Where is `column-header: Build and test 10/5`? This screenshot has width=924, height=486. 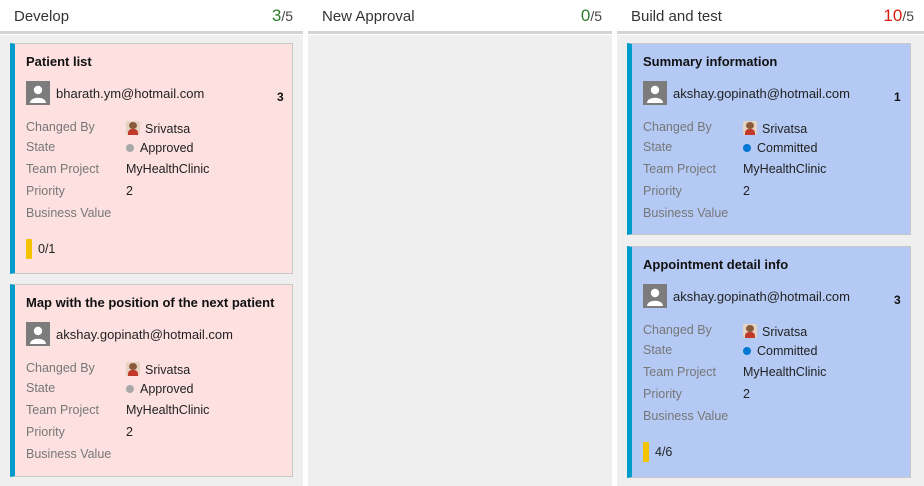 column-header: Build and test 10/5 is located at coordinates (770, 17).